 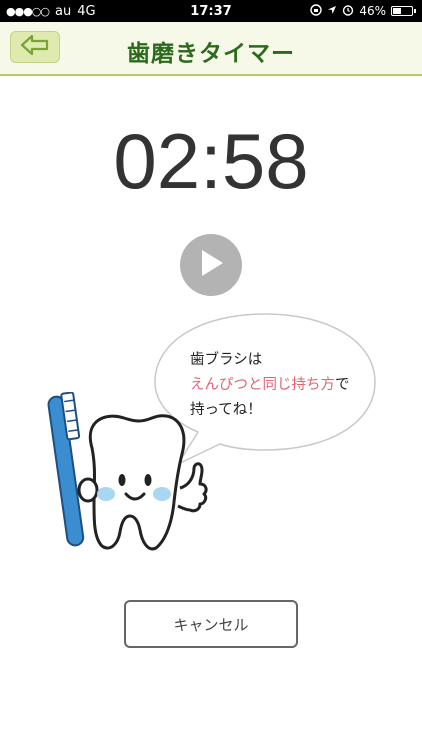 I want to click on toothbrush-icon, so click(x=66, y=469).